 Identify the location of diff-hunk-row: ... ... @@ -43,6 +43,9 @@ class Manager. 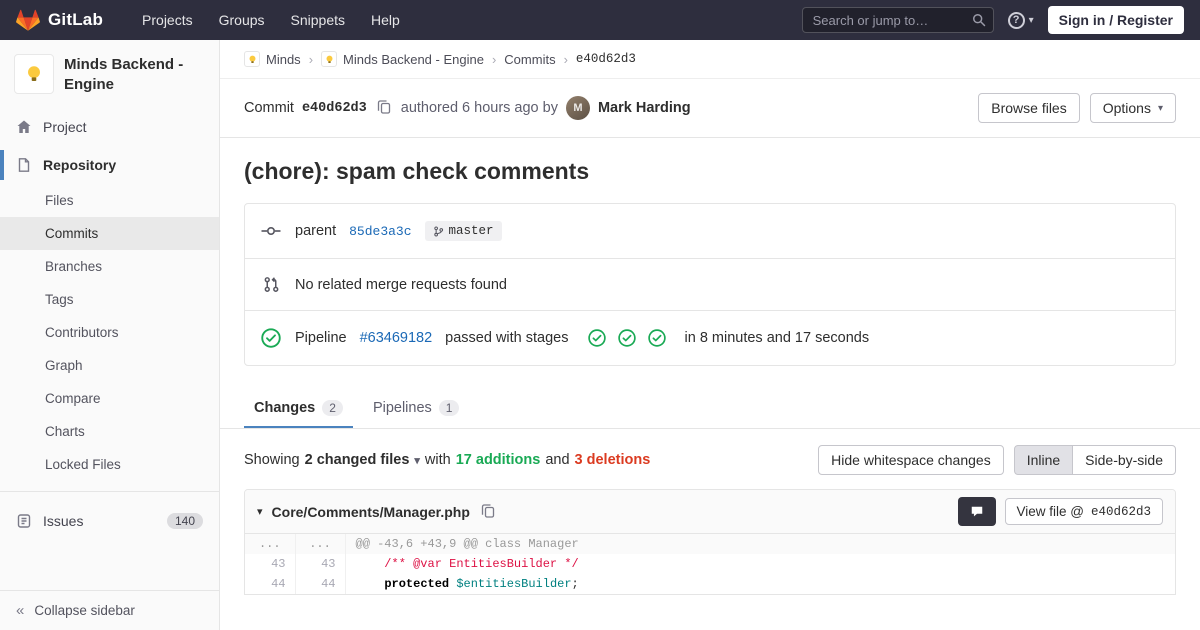
(710, 544).